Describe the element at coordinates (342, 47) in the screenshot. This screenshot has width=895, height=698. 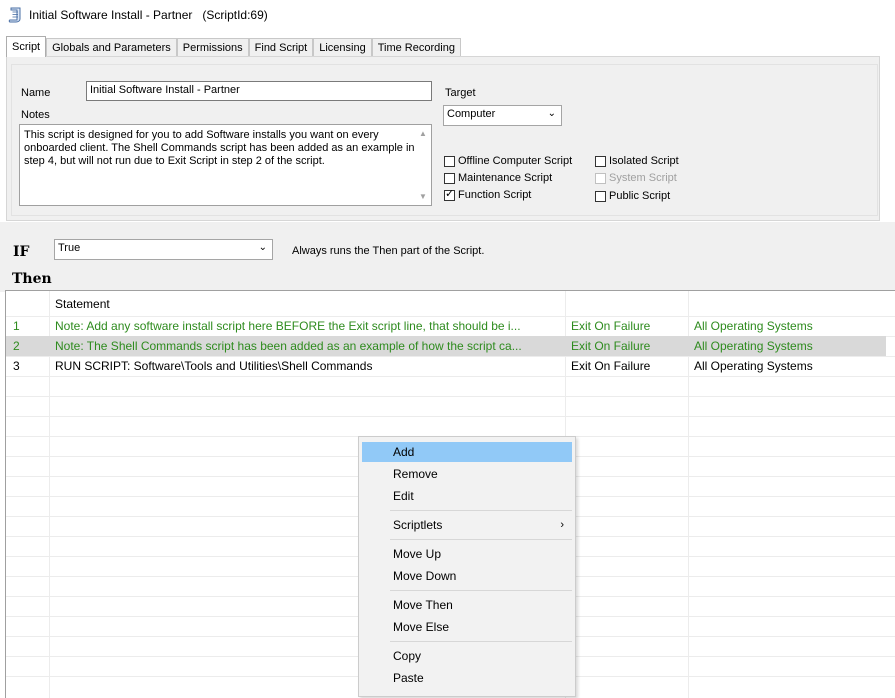
I see `tab-licensing: Licensing` at that location.